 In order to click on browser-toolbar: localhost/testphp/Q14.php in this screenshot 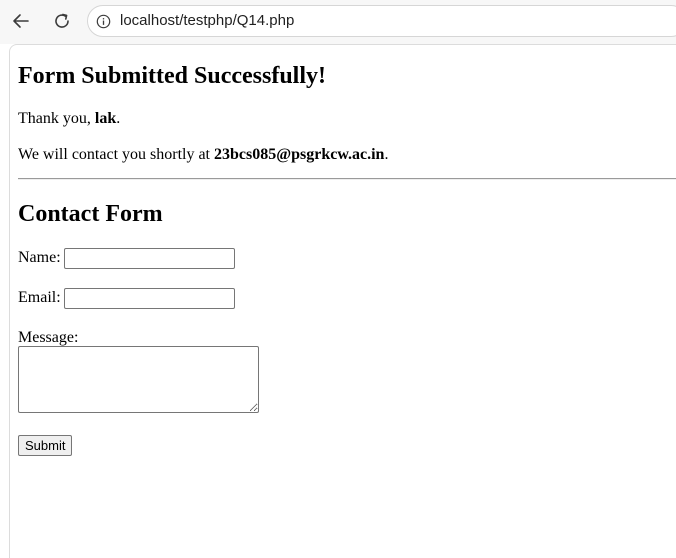, I will do `click(338, 22)`.